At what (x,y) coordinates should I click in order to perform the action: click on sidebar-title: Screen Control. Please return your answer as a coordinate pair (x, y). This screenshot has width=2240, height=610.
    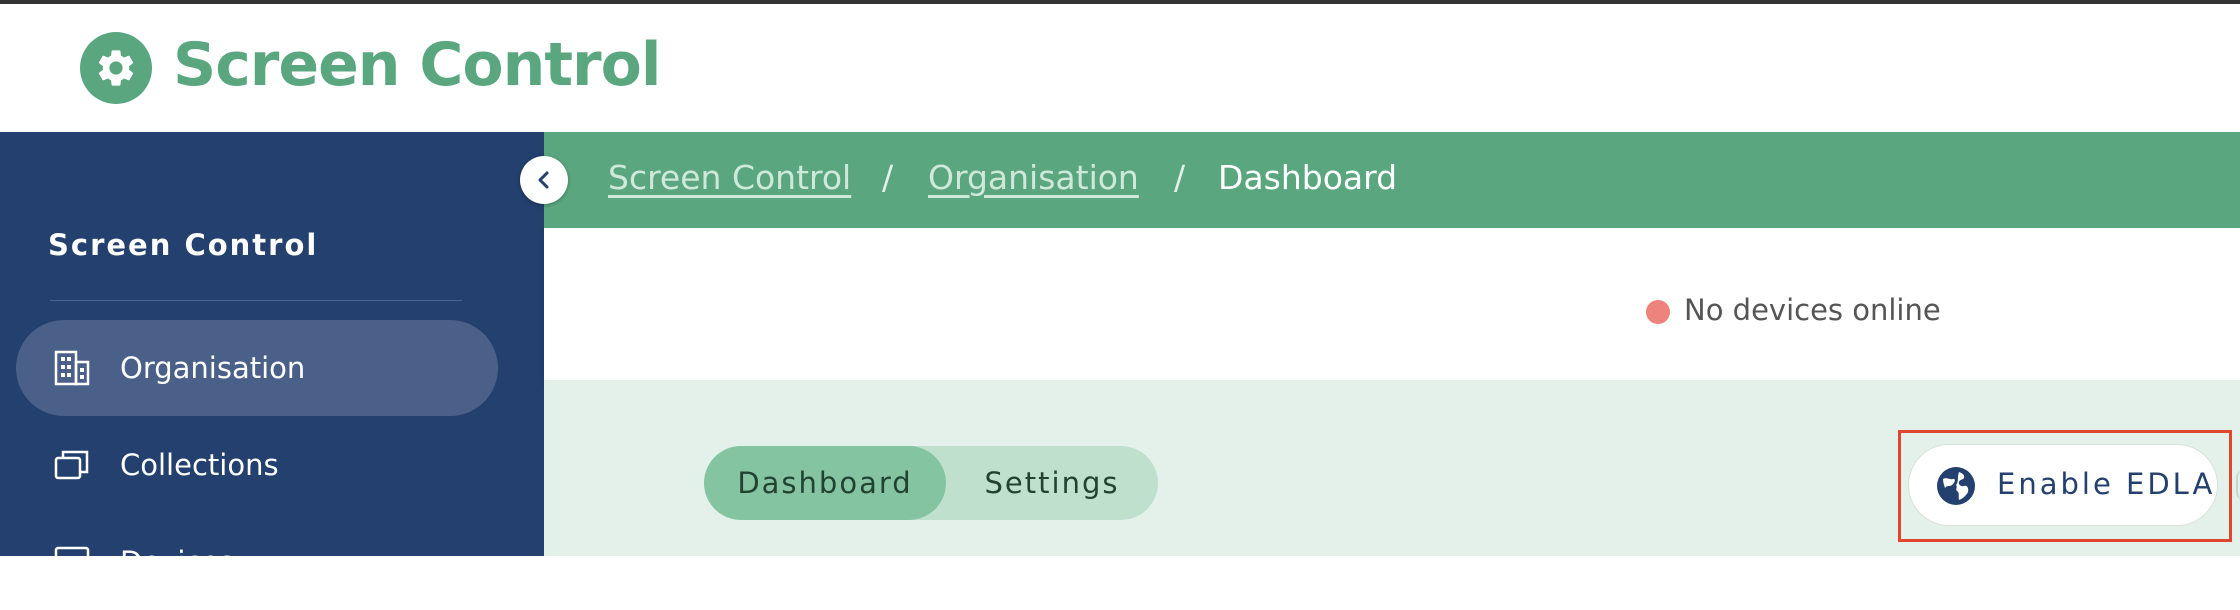
    Looking at the image, I should click on (183, 245).